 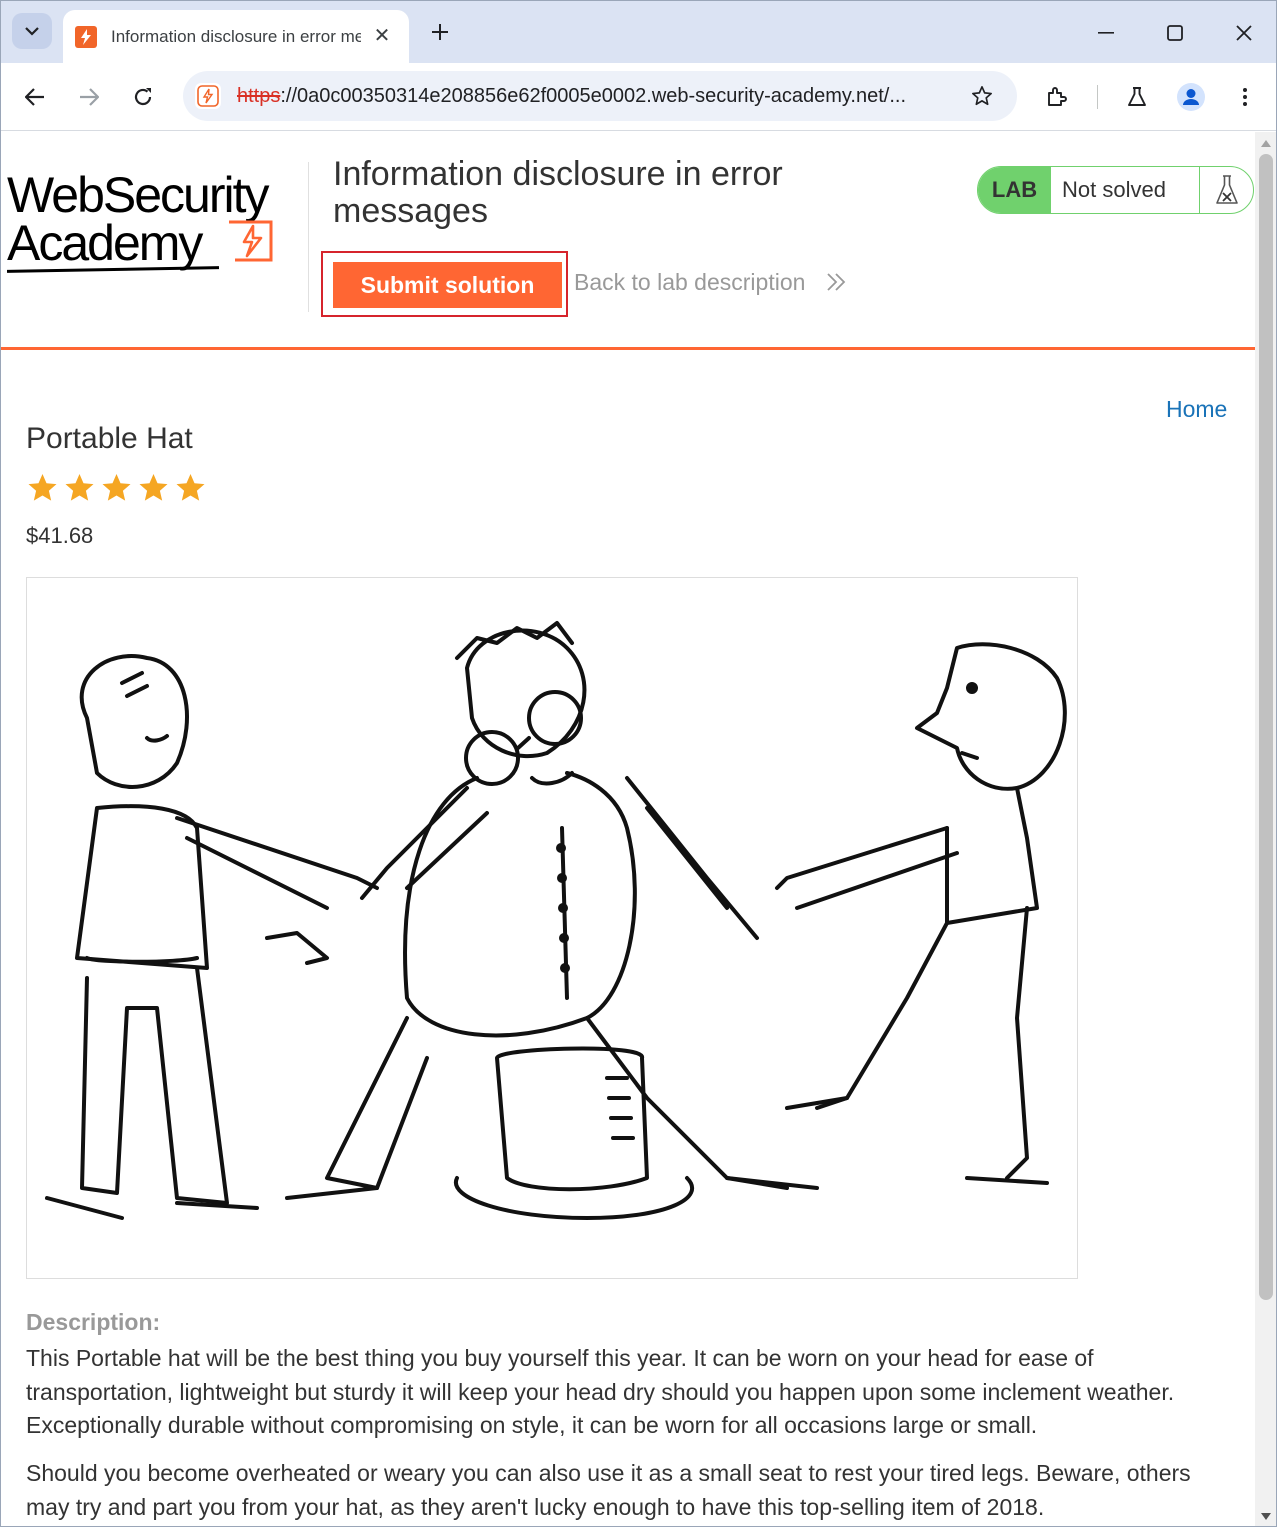 I want to click on minimize-icon, so click(x=1106, y=33).